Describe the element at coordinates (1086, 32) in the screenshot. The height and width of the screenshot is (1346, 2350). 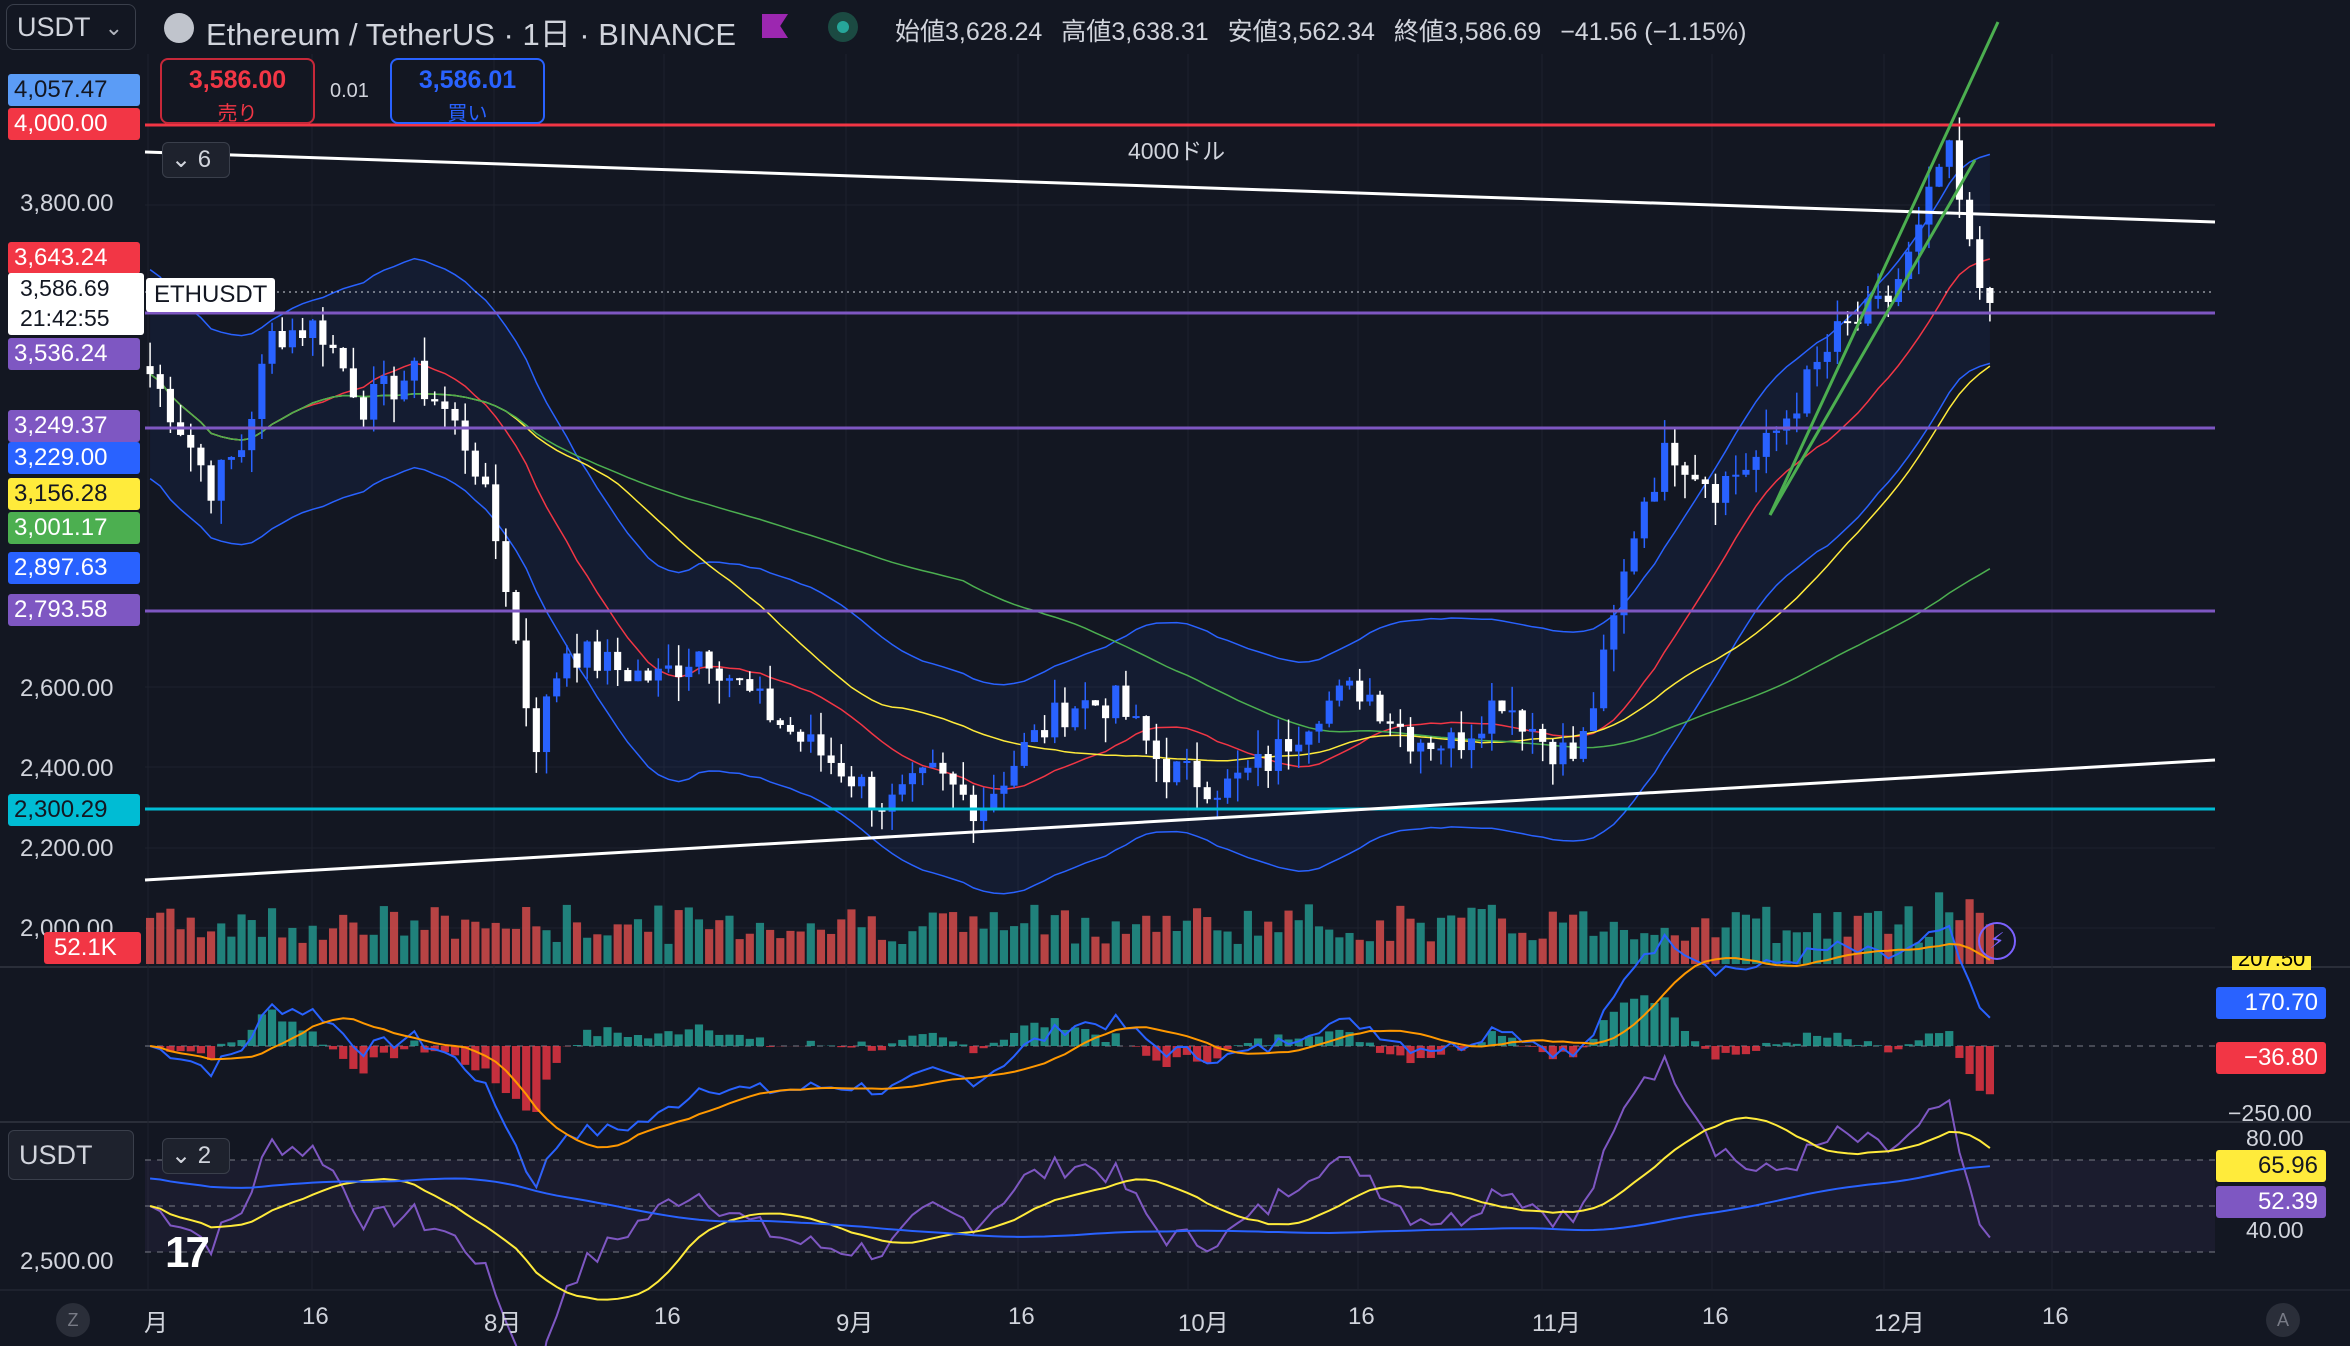
I see `high-label: 高値` at that location.